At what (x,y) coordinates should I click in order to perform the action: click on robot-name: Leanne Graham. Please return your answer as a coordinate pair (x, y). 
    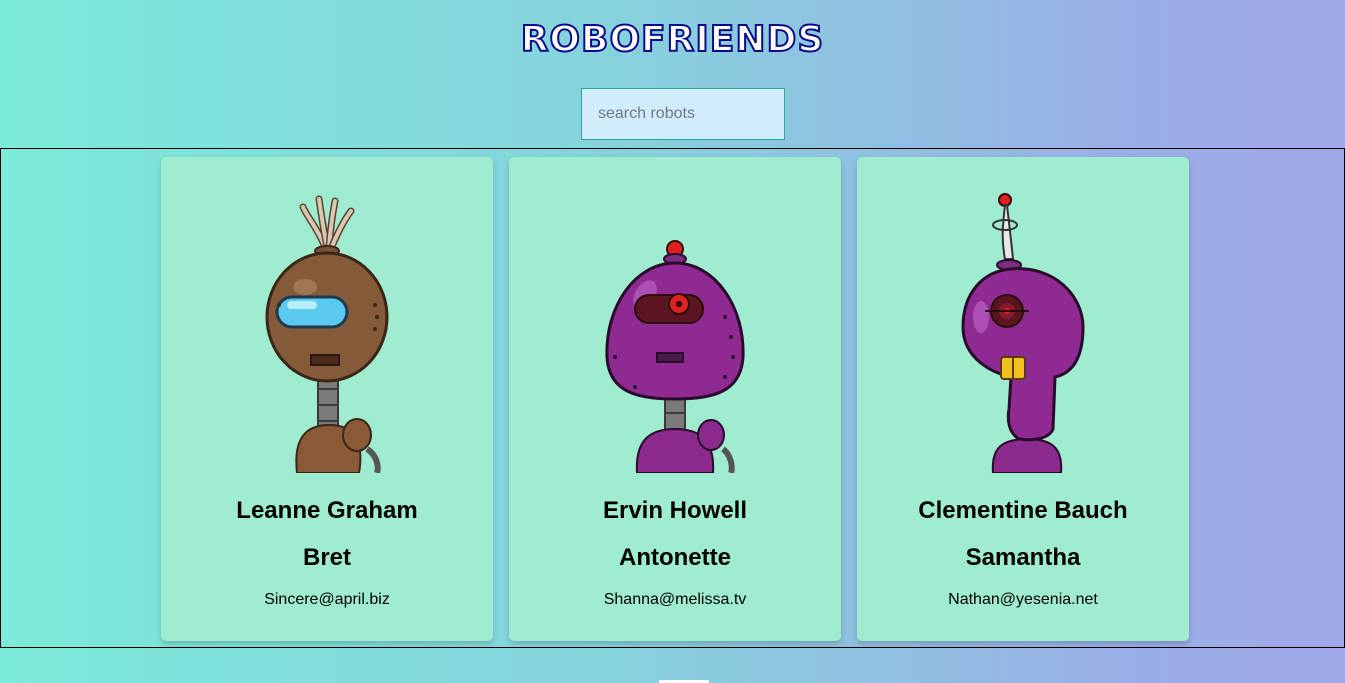
    Looking at the image, I should click on (327, 510).